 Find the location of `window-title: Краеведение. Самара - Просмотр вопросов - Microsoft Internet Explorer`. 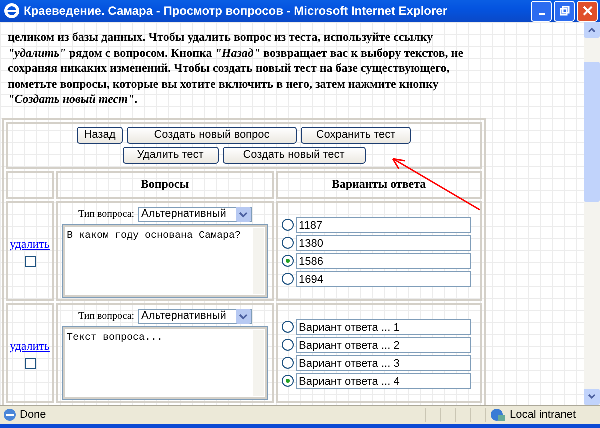

window-title: Краеведение. Самара - Просмотр вопросов - Microsoft Internet Explorer is located at coordinates (236, 11).